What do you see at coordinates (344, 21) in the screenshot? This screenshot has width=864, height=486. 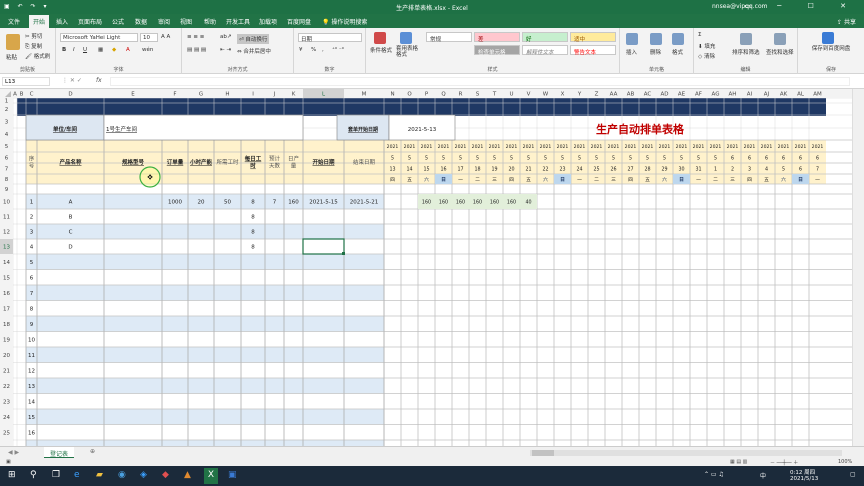 I see `tell-me-search: 💡 操作说明搜索` at bounding box center [344, 21].